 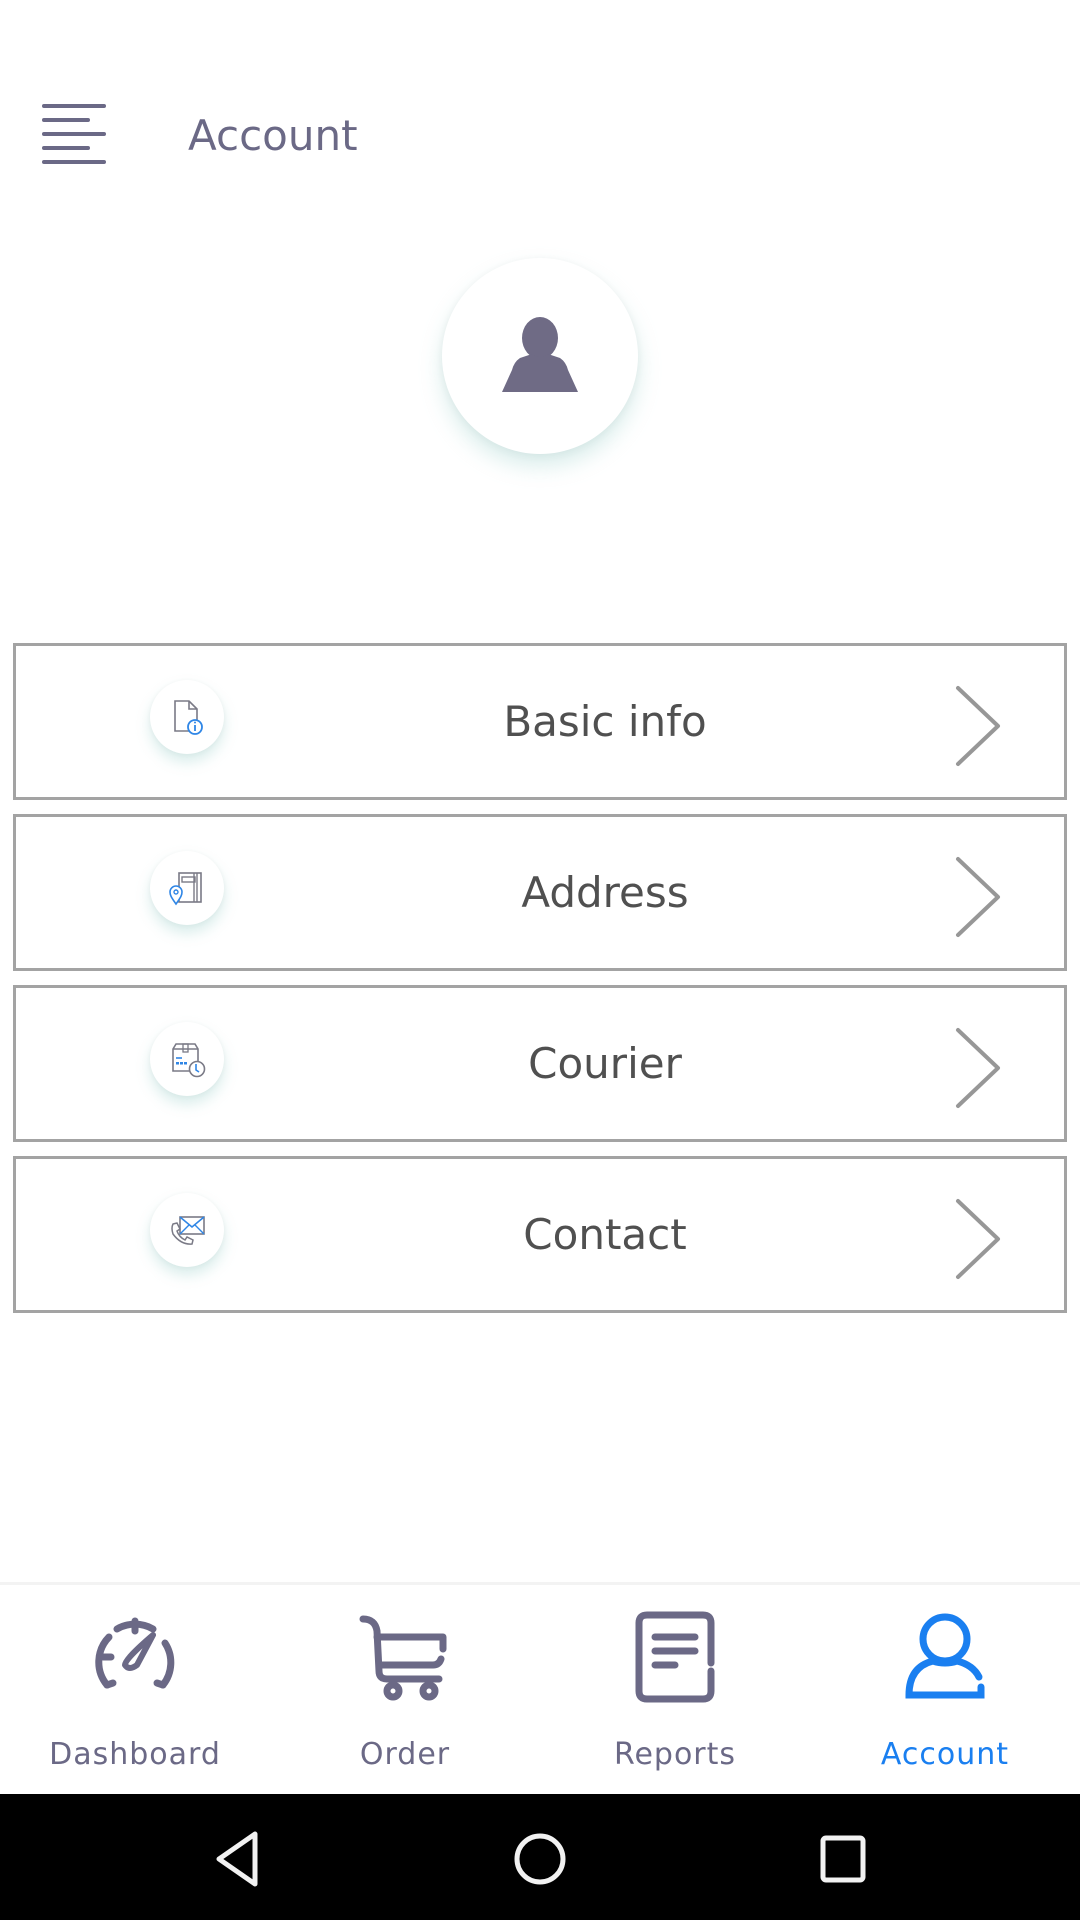 I want to click on menu-row-basic-info: Basic info, so click(x=540, y=721).